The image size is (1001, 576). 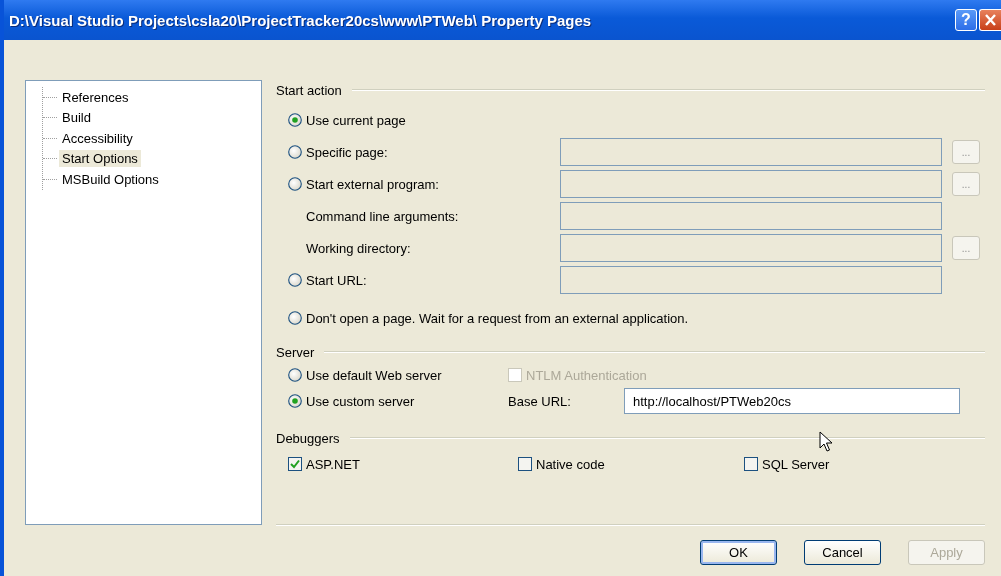 I want to click on tree-item: Accessibility, so click(x=97, y=138).